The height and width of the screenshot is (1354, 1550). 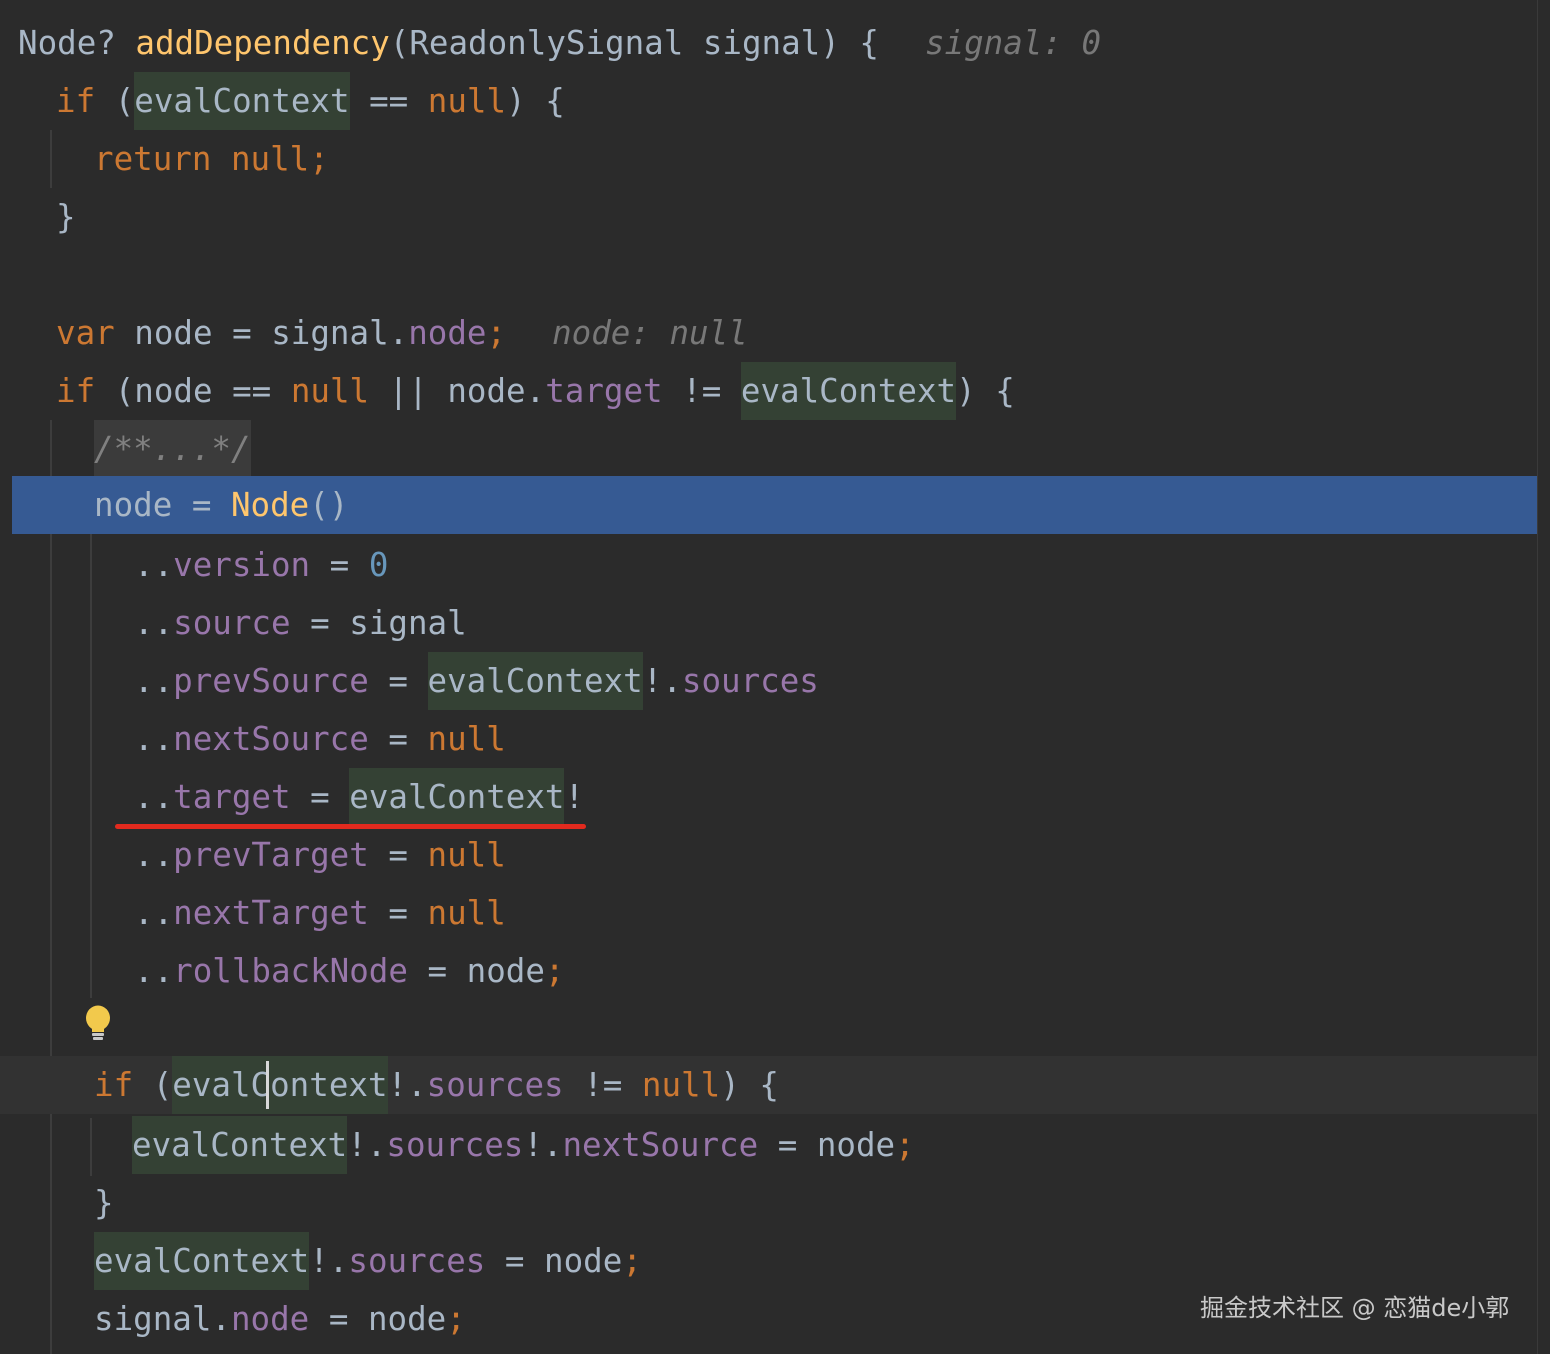 What do you see at coordinates (271, 739) in the screenshot?
I see `property: nextSource` at bounding box center [271, 739].